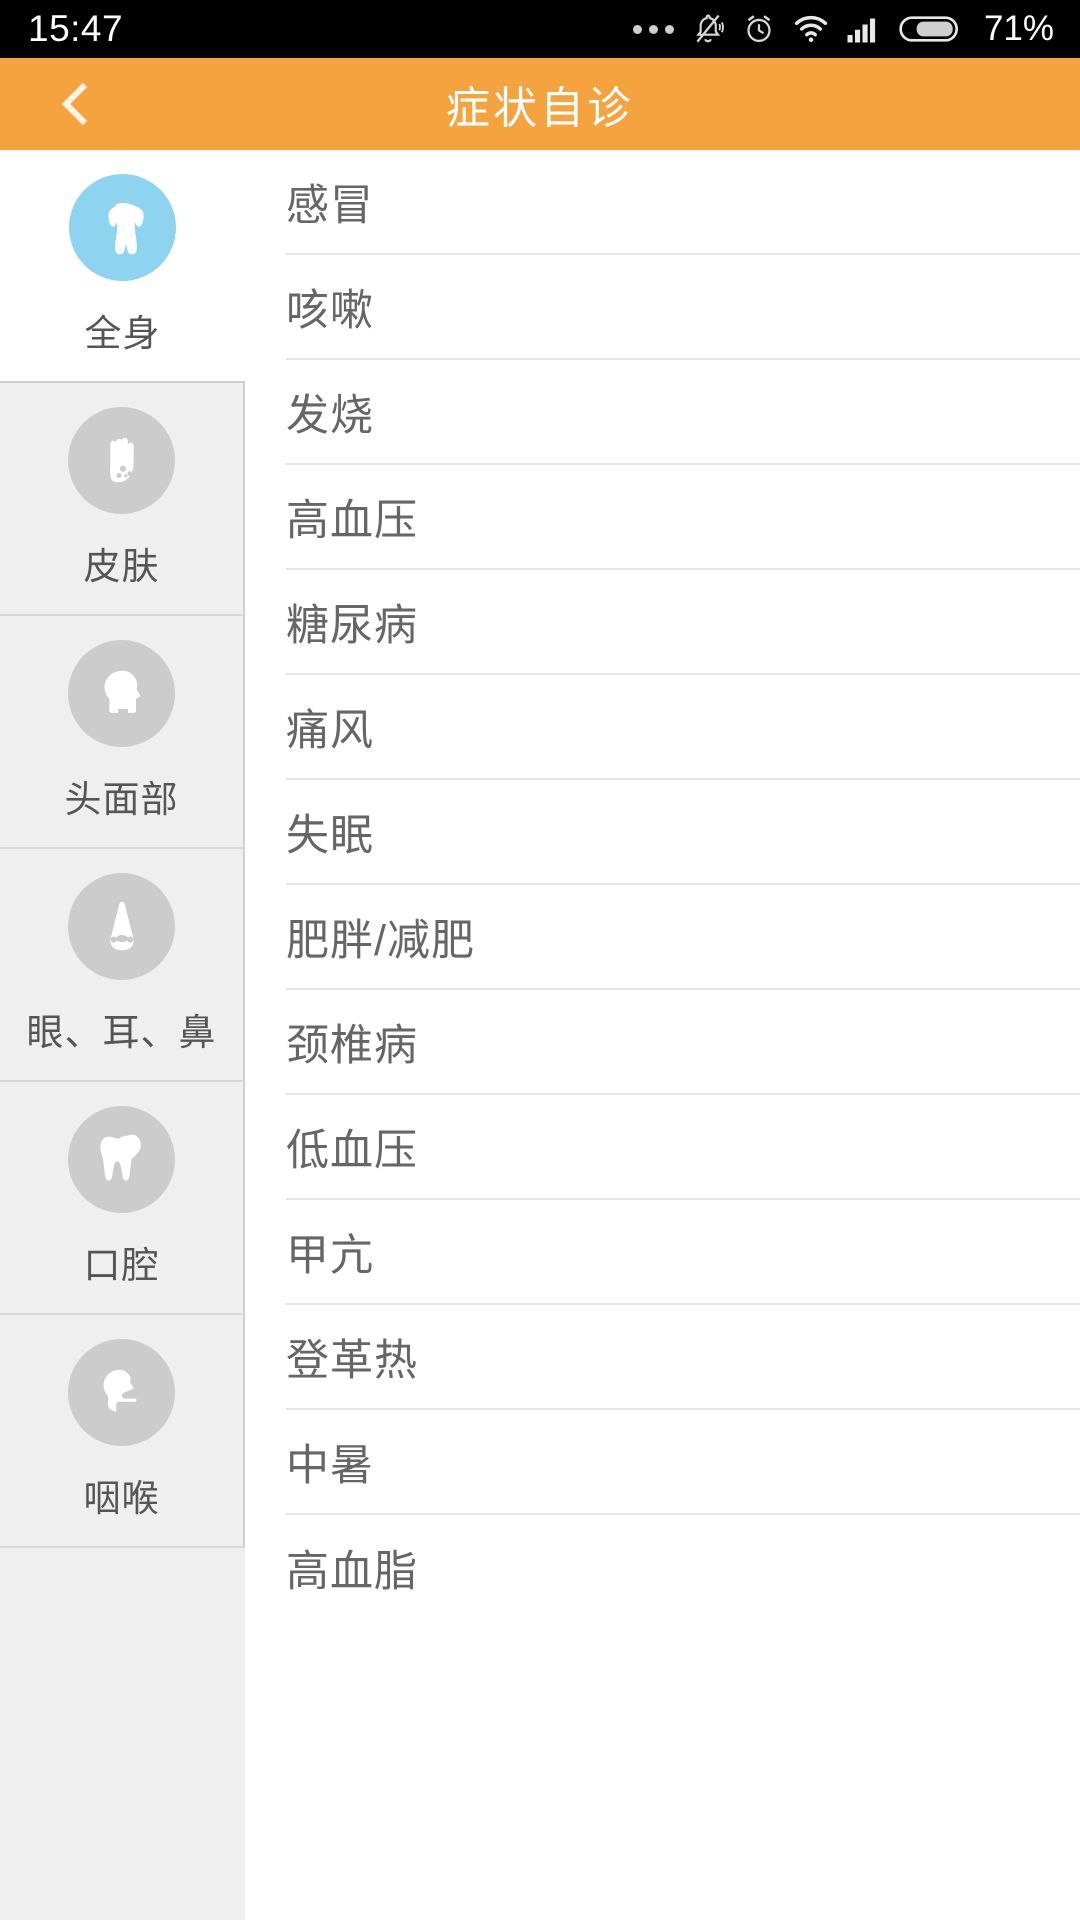 This screenshot has height=1920, width=1080. Describe the element at coordinates (683, 727) in the screenshot. I see `list-item: 痛风` at that location.